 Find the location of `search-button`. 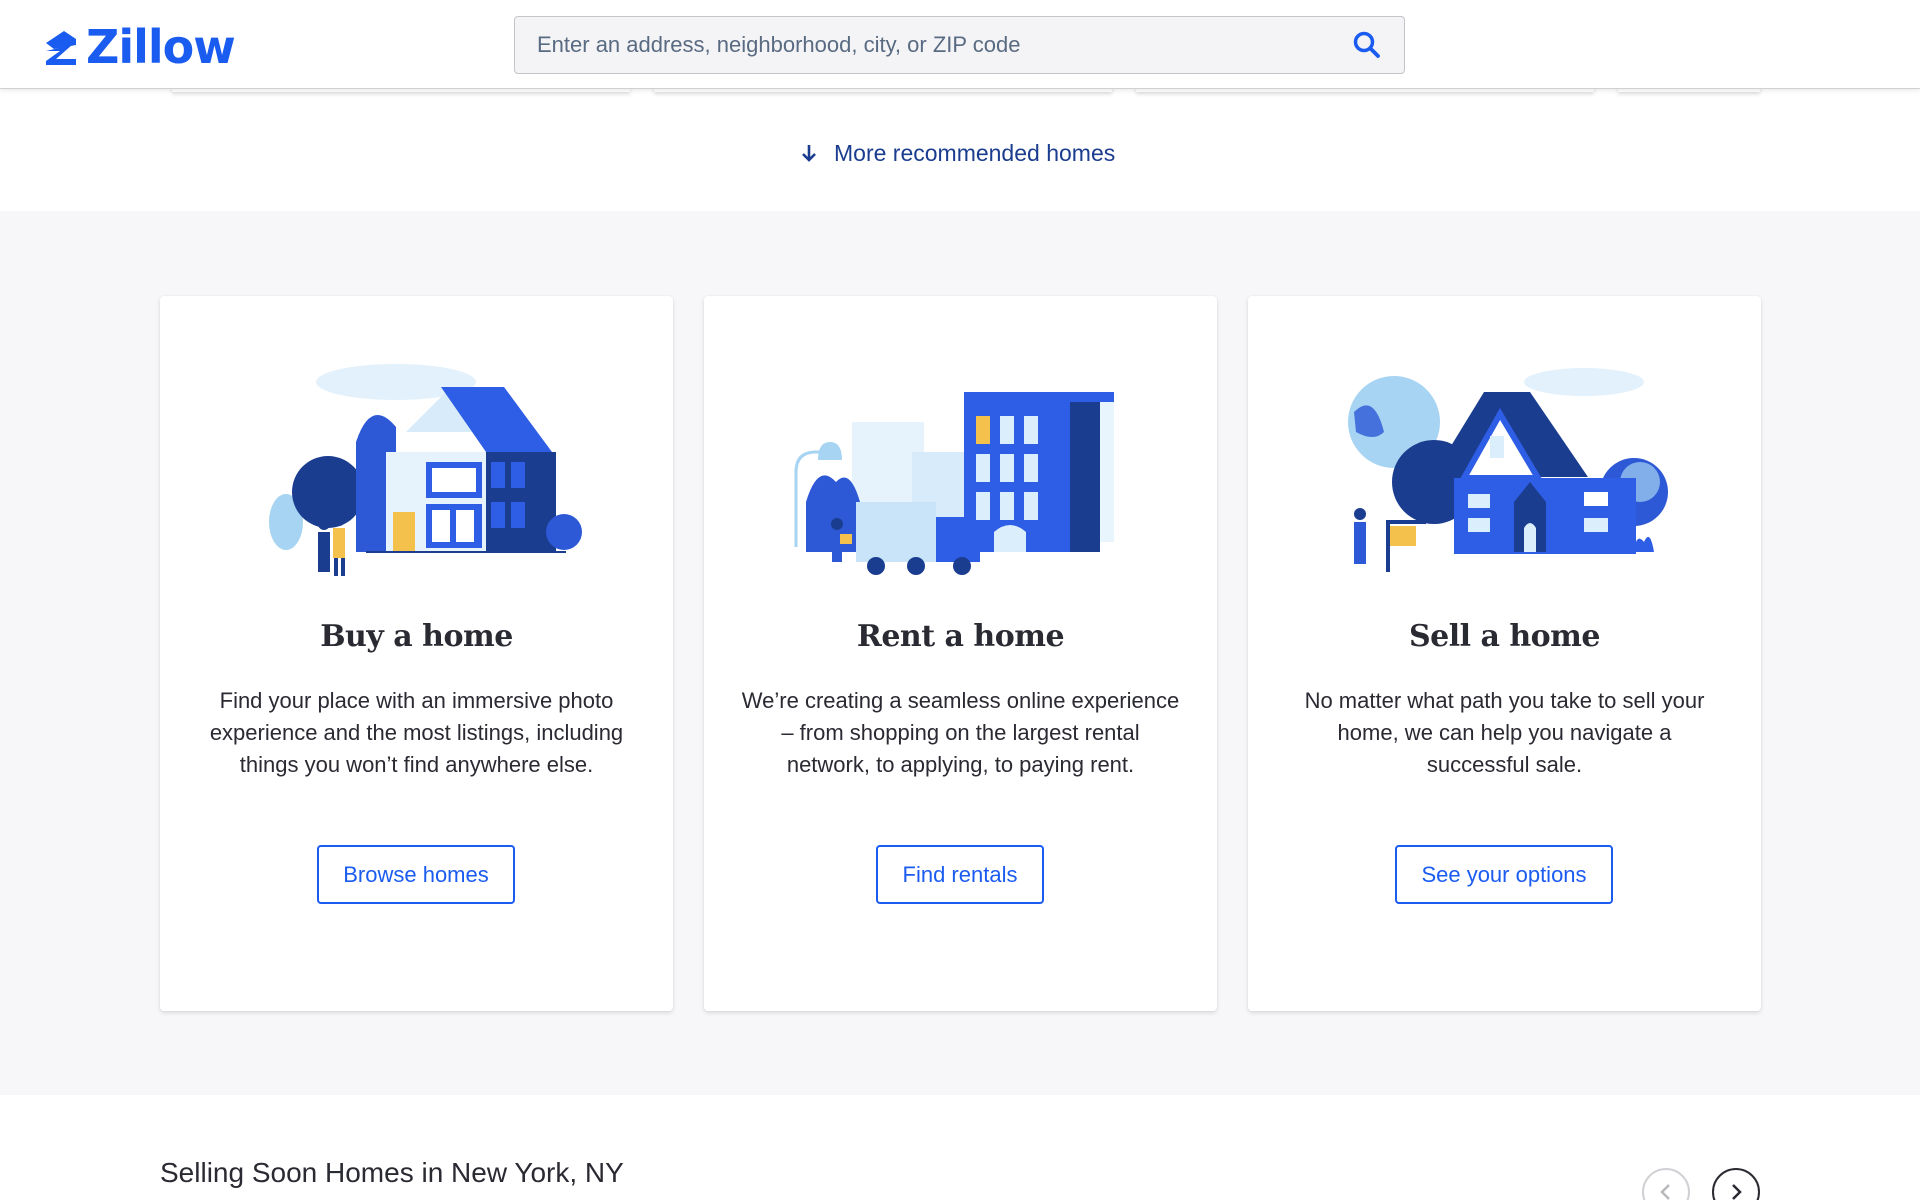

search-button is located at coordinates (1368, 46).